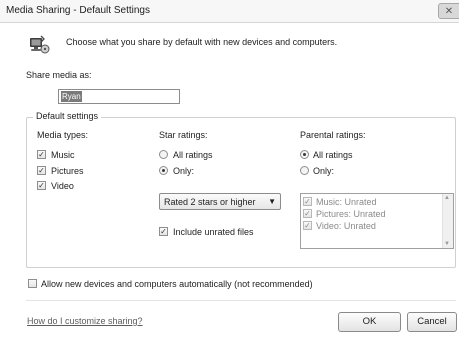 Image resolution: width=459 pixels, height=340 pixels. I want to click on star-rating-dropdown: Rated 2 stars or higher ▼, so click(220, 201).